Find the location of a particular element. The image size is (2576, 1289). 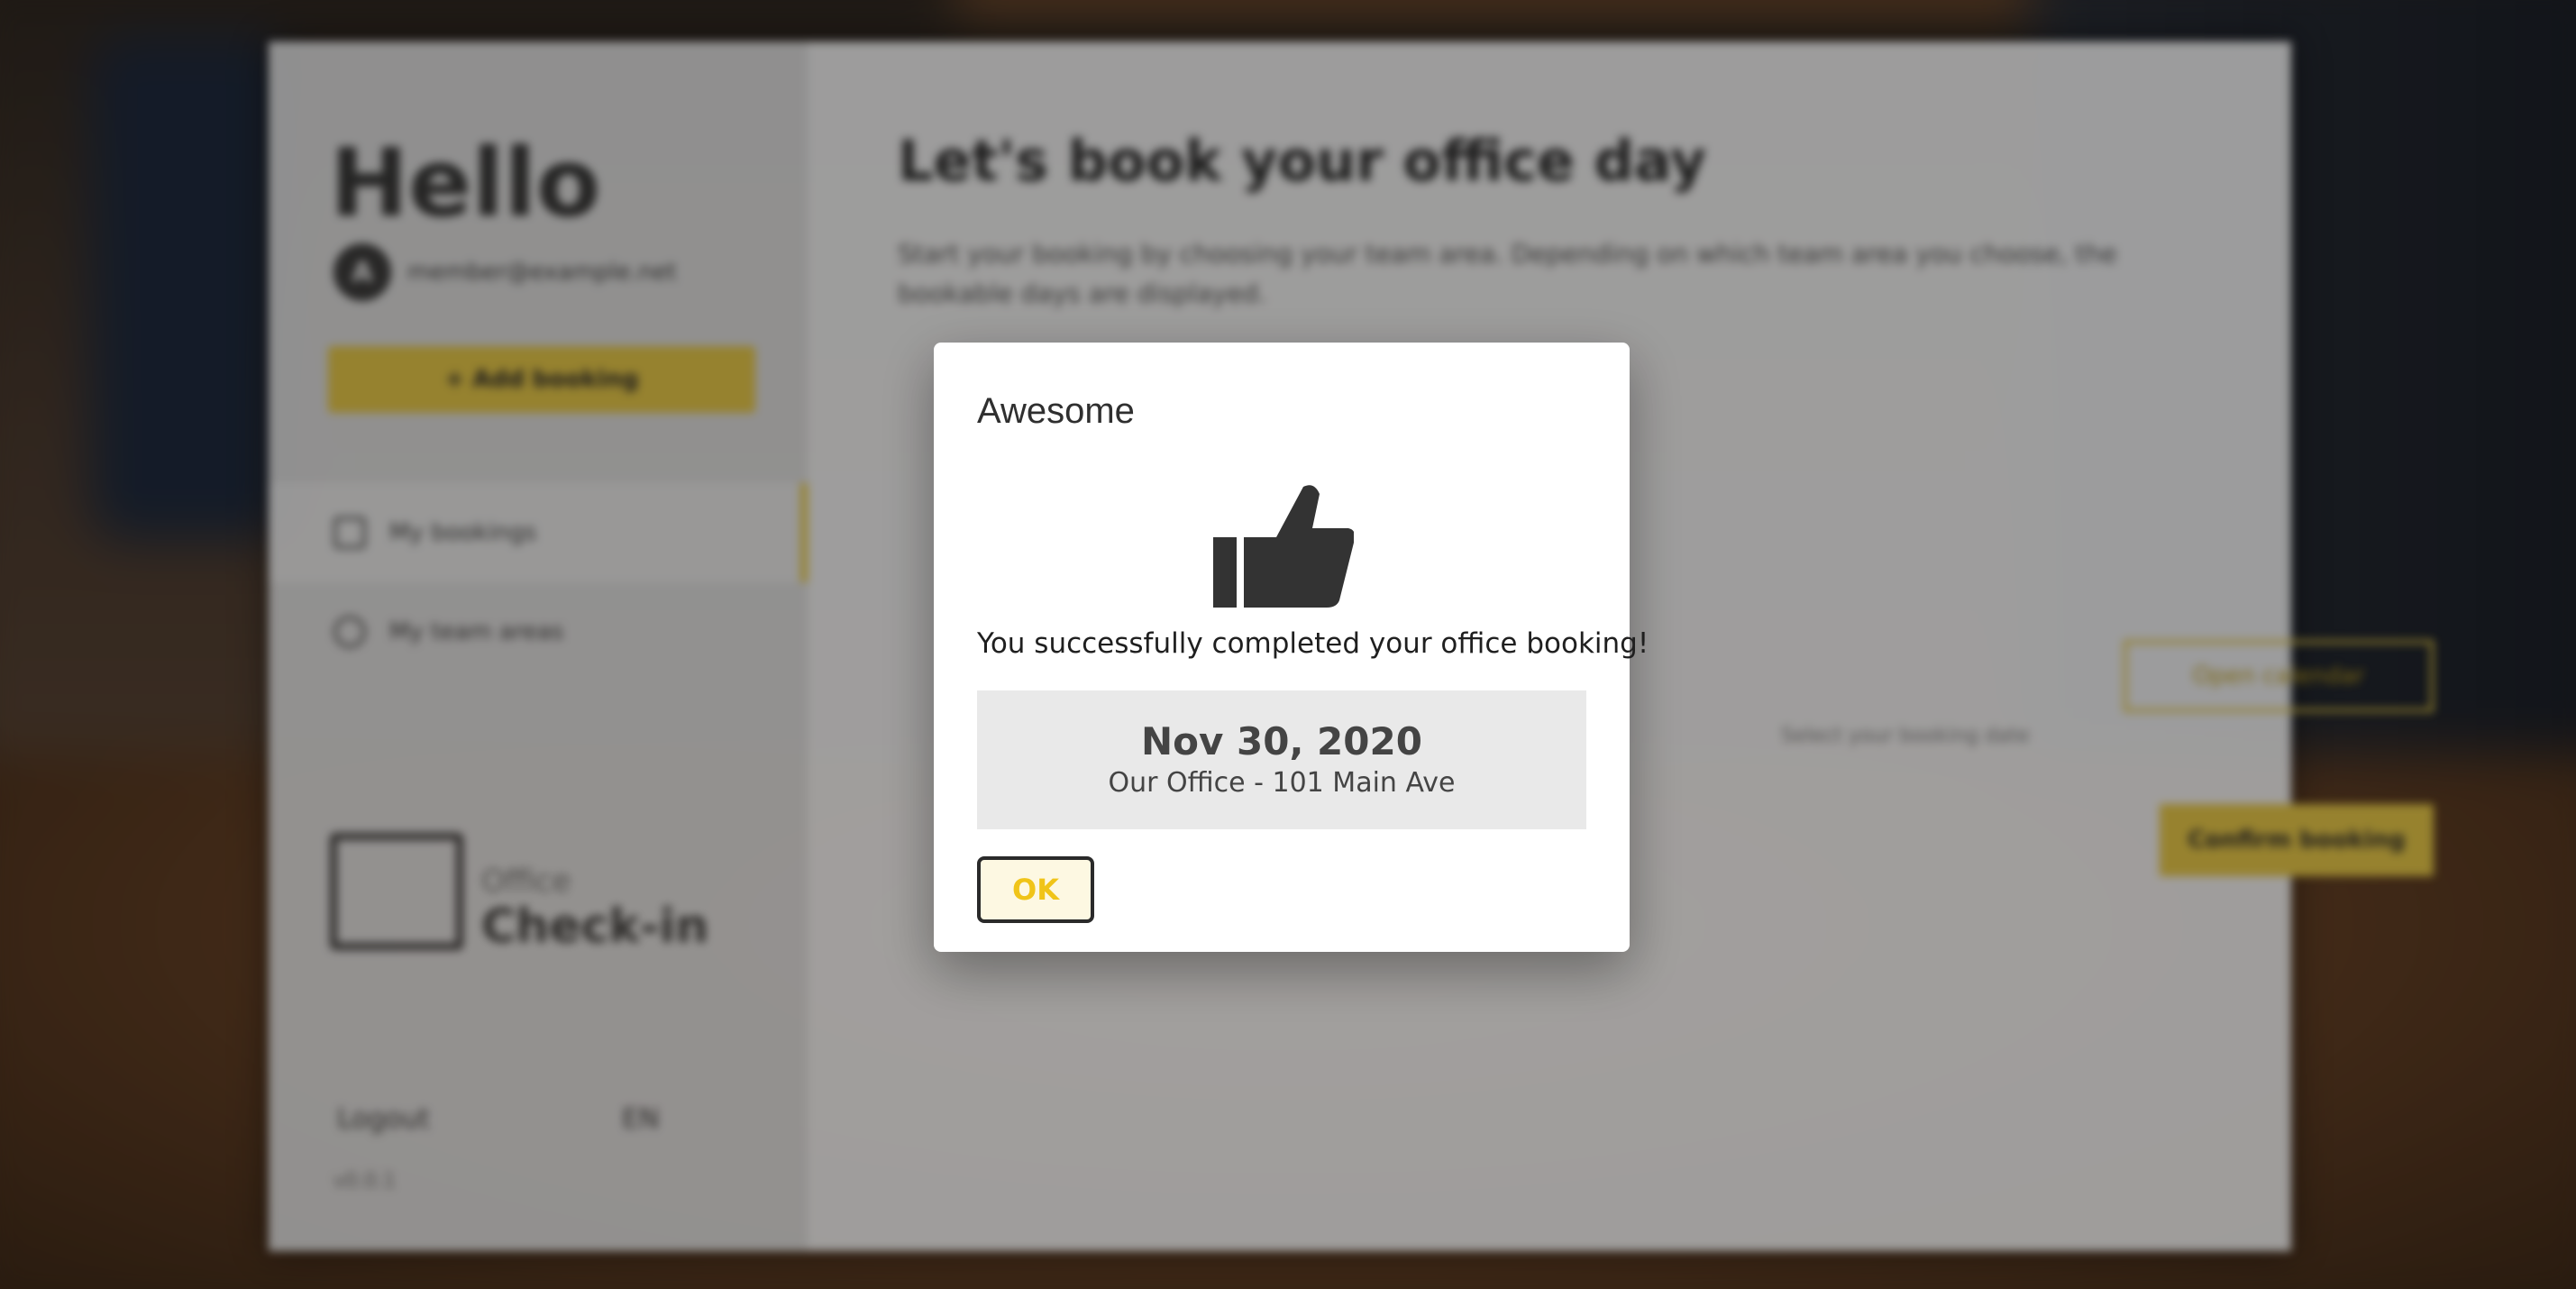

booking-location: Our Office - 101 Main Ave is located at coordinates (1282, 783).